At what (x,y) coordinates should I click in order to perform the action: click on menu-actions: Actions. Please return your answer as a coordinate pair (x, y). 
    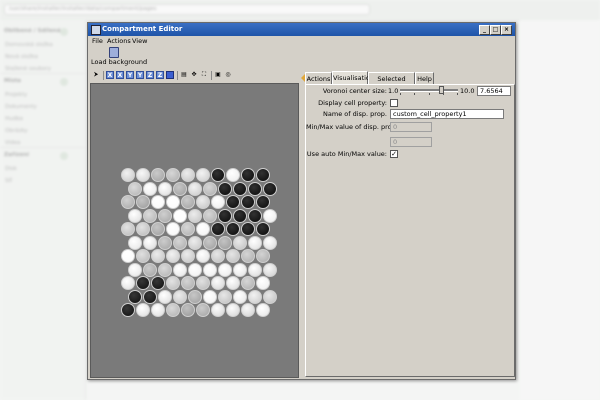
    Looking at the image, I should click on (119, 41).